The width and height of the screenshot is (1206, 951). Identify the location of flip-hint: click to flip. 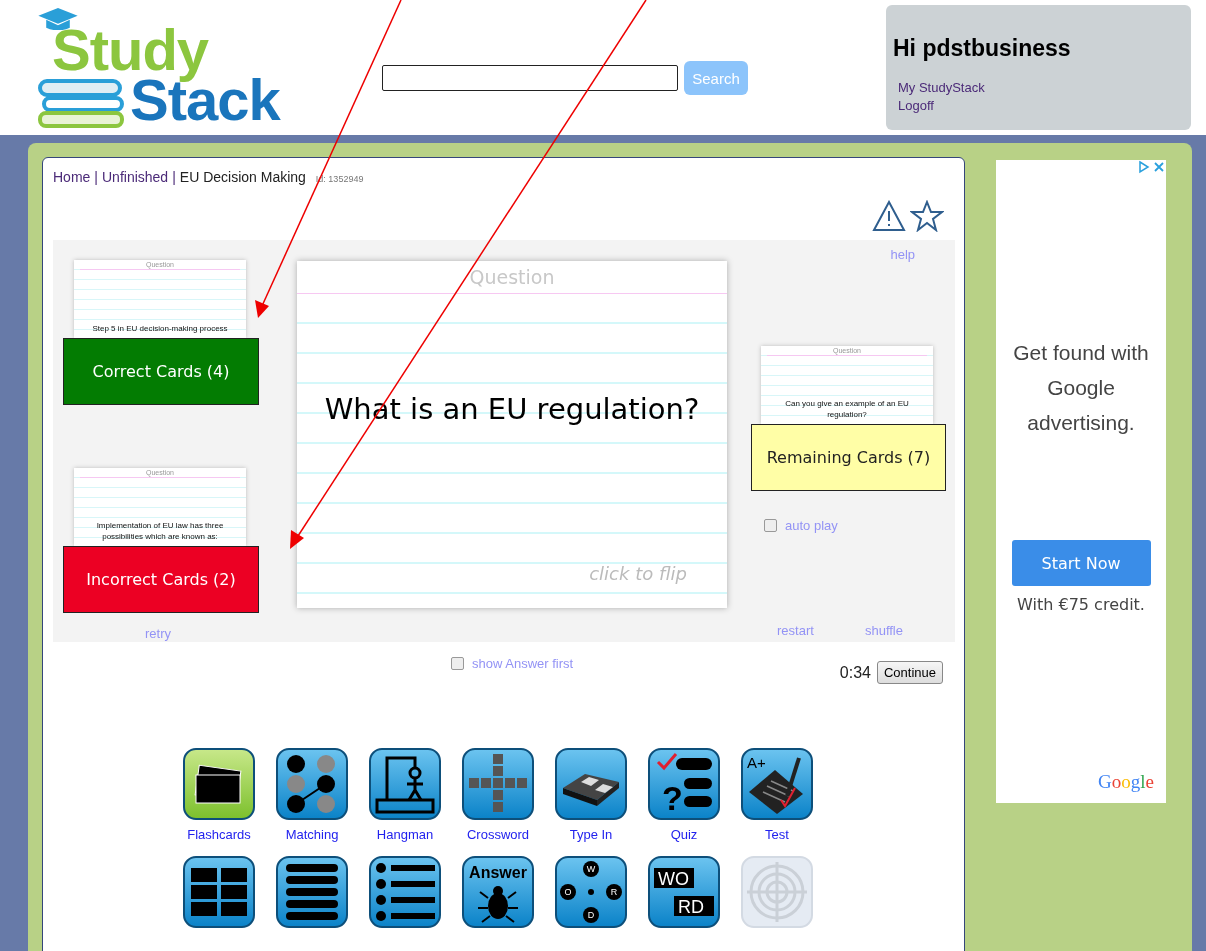
(638, 573).